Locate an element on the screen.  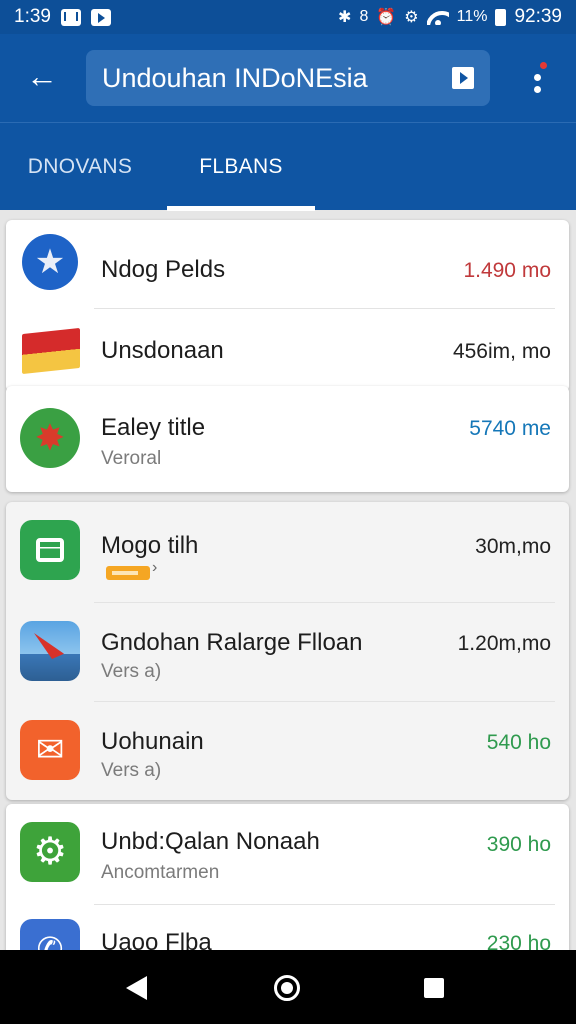
item-size: 1.20m,mo is located at coordinates (504, 643).